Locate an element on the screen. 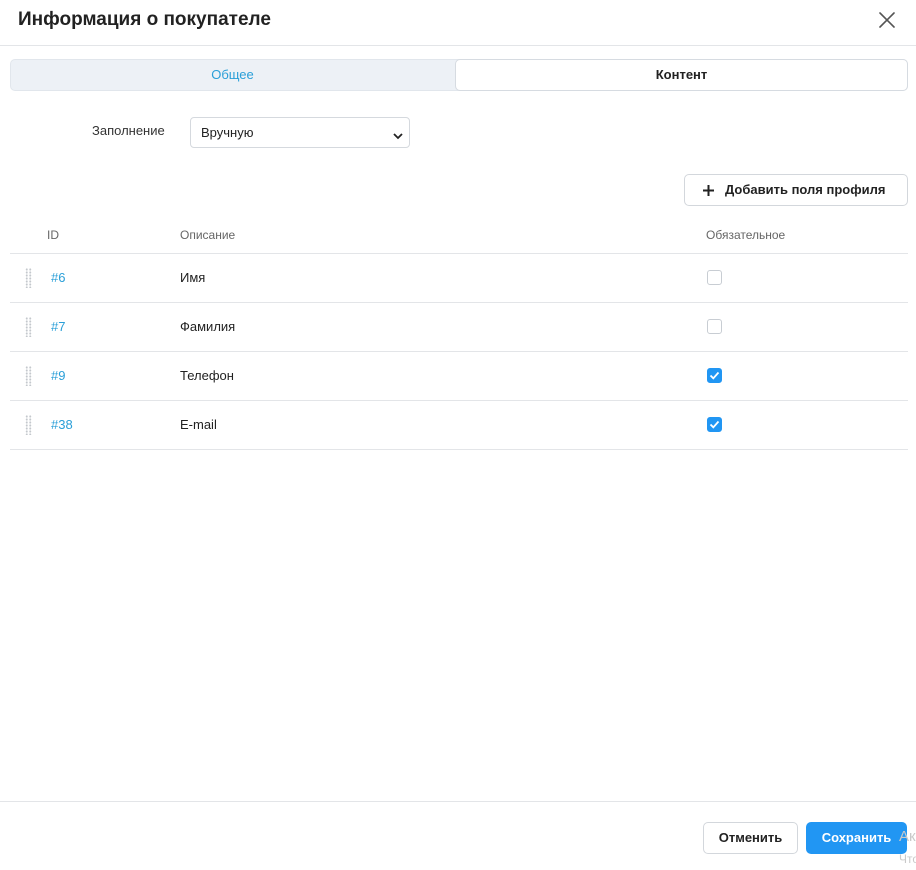  row-description: Телефон is located at coordinates (207, 375).